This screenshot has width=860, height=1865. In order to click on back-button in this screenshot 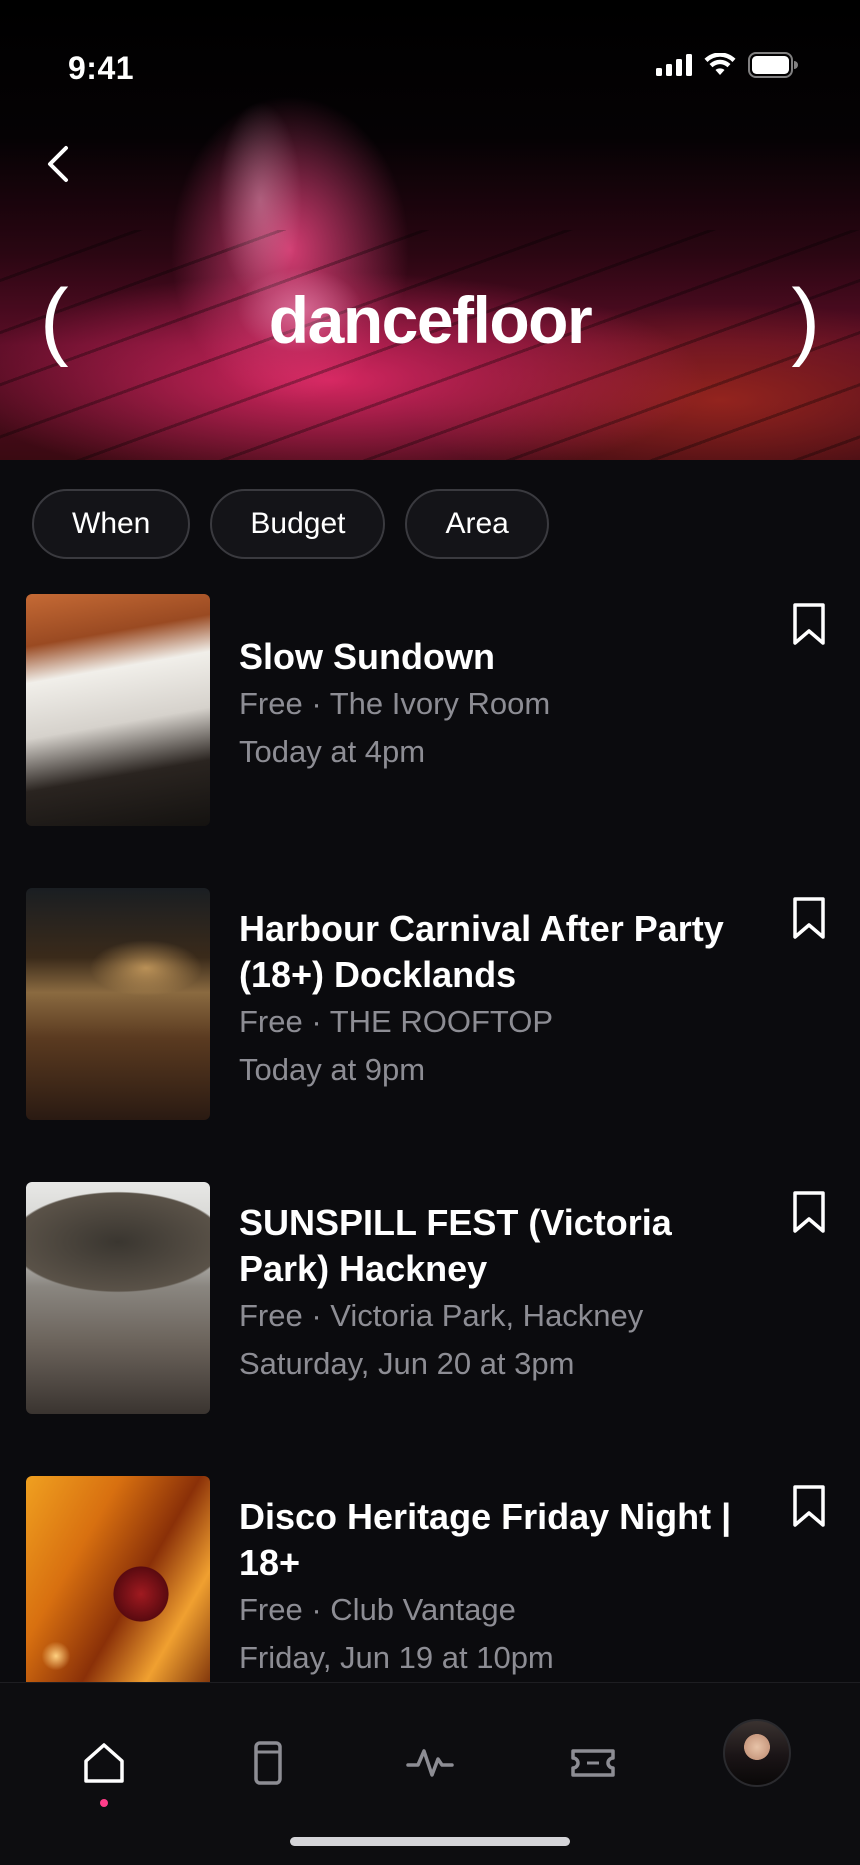, I will do `click(60, 164)`.